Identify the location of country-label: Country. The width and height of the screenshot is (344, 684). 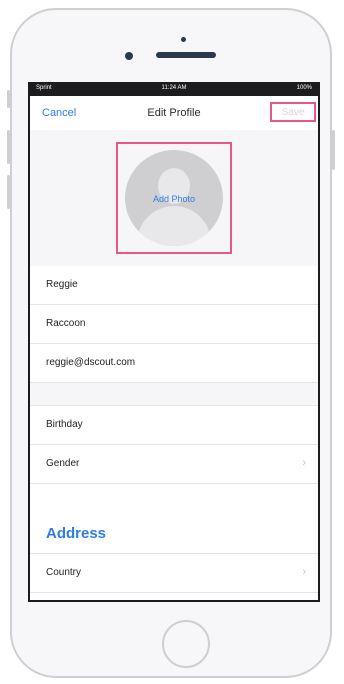
(64, 572).